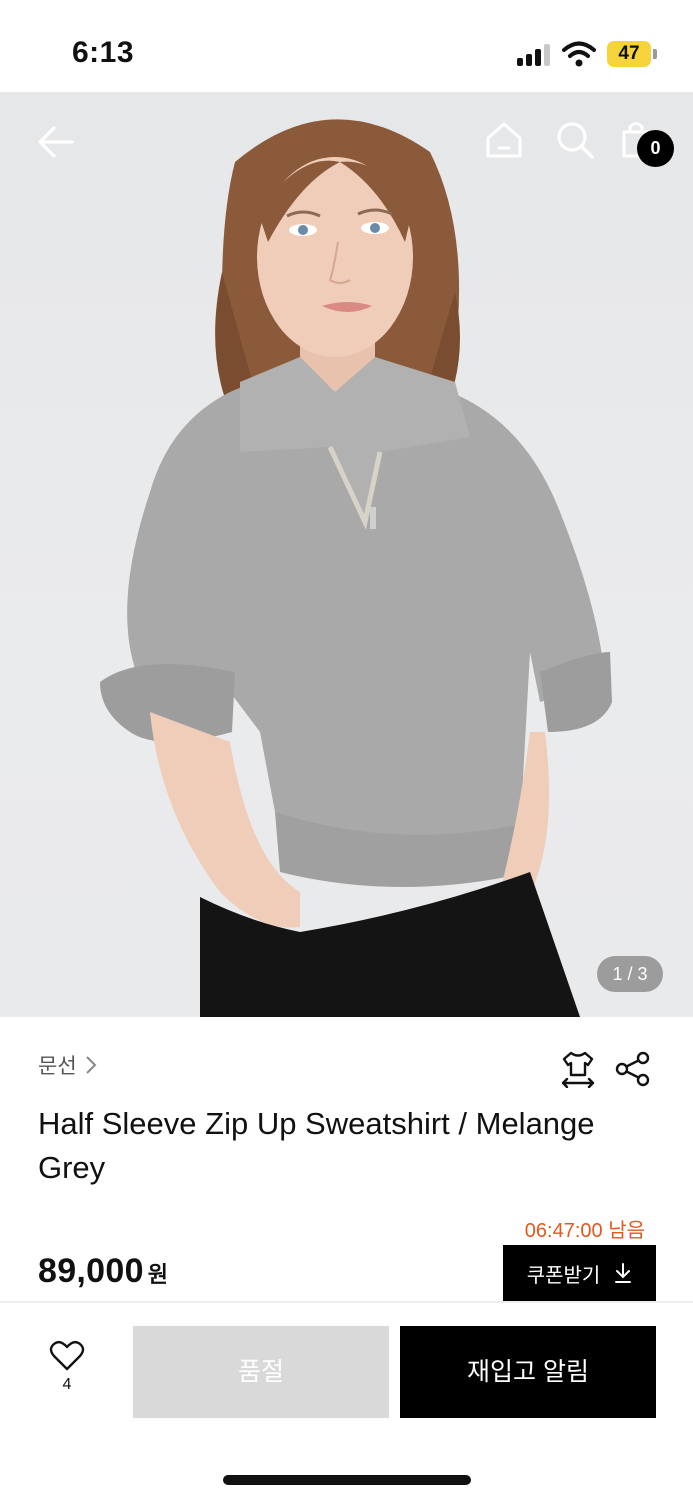 The height and width of the screenshot is (1500, 693). What do you see at coordinates (91, 1065) in the screenshot?
I see `chevron-right-icon` at bounding box center [91, 1065].